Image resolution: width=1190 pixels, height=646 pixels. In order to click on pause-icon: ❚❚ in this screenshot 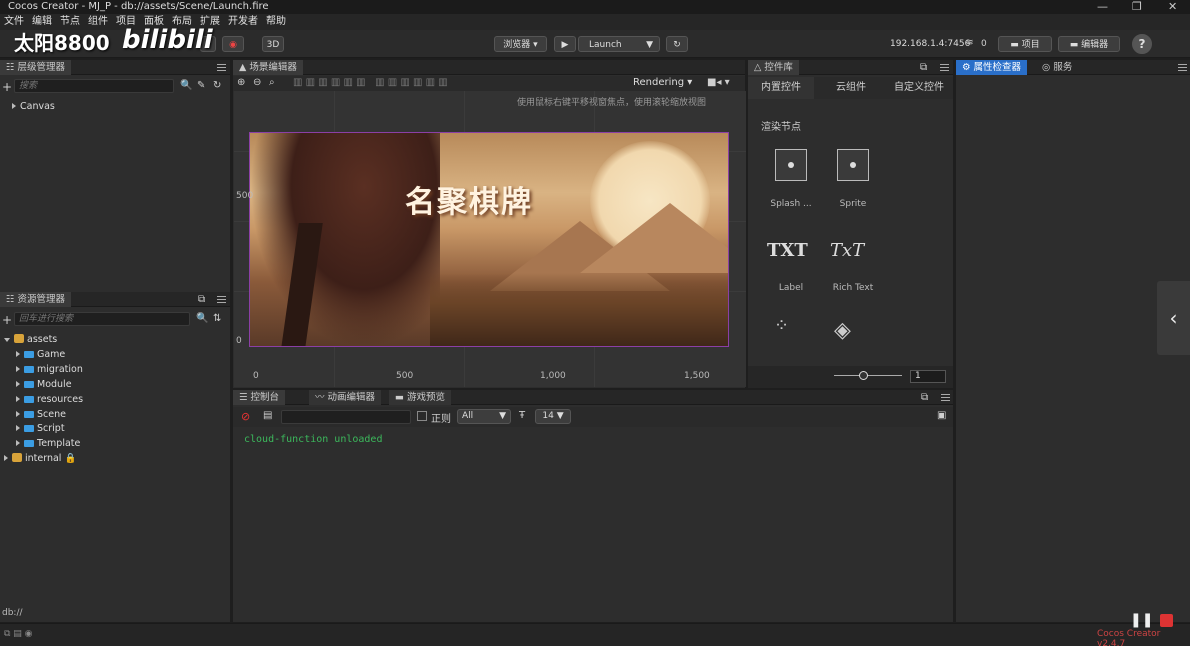, I will do `click(1141, 620)`.